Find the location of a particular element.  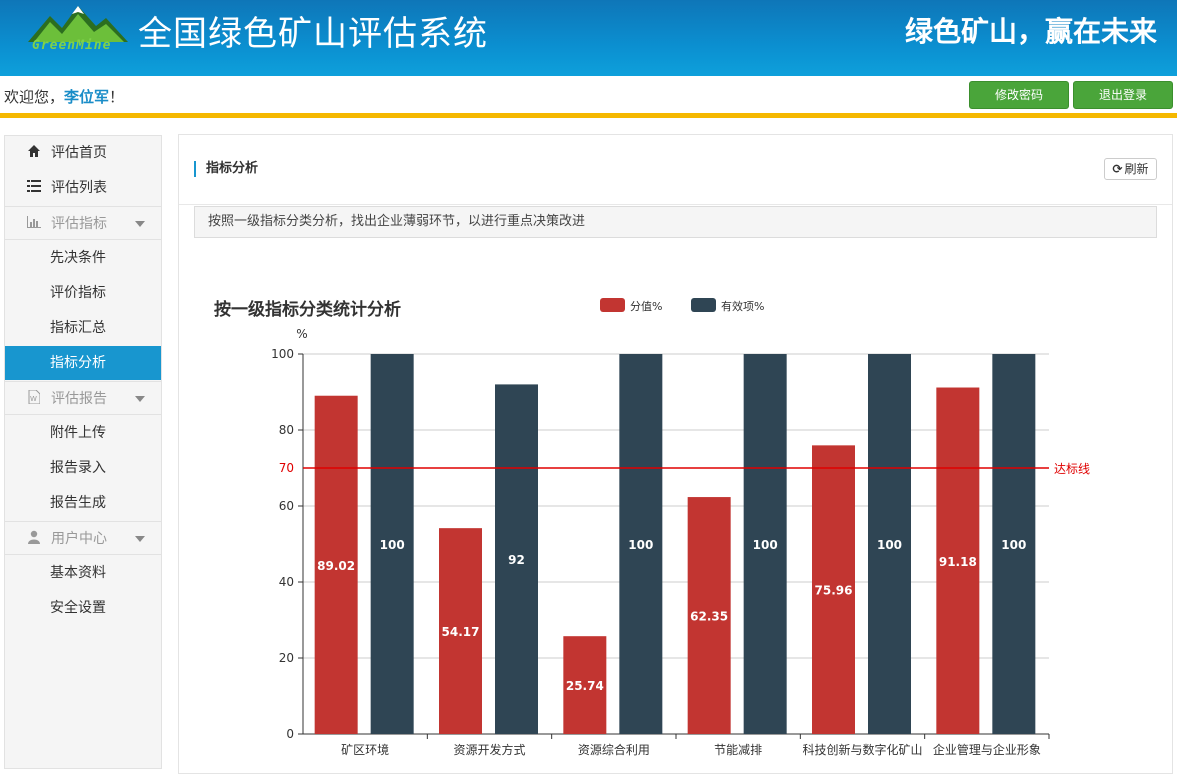

sidebar-item-label: 附件上传 is located at coordinates (78, 433).